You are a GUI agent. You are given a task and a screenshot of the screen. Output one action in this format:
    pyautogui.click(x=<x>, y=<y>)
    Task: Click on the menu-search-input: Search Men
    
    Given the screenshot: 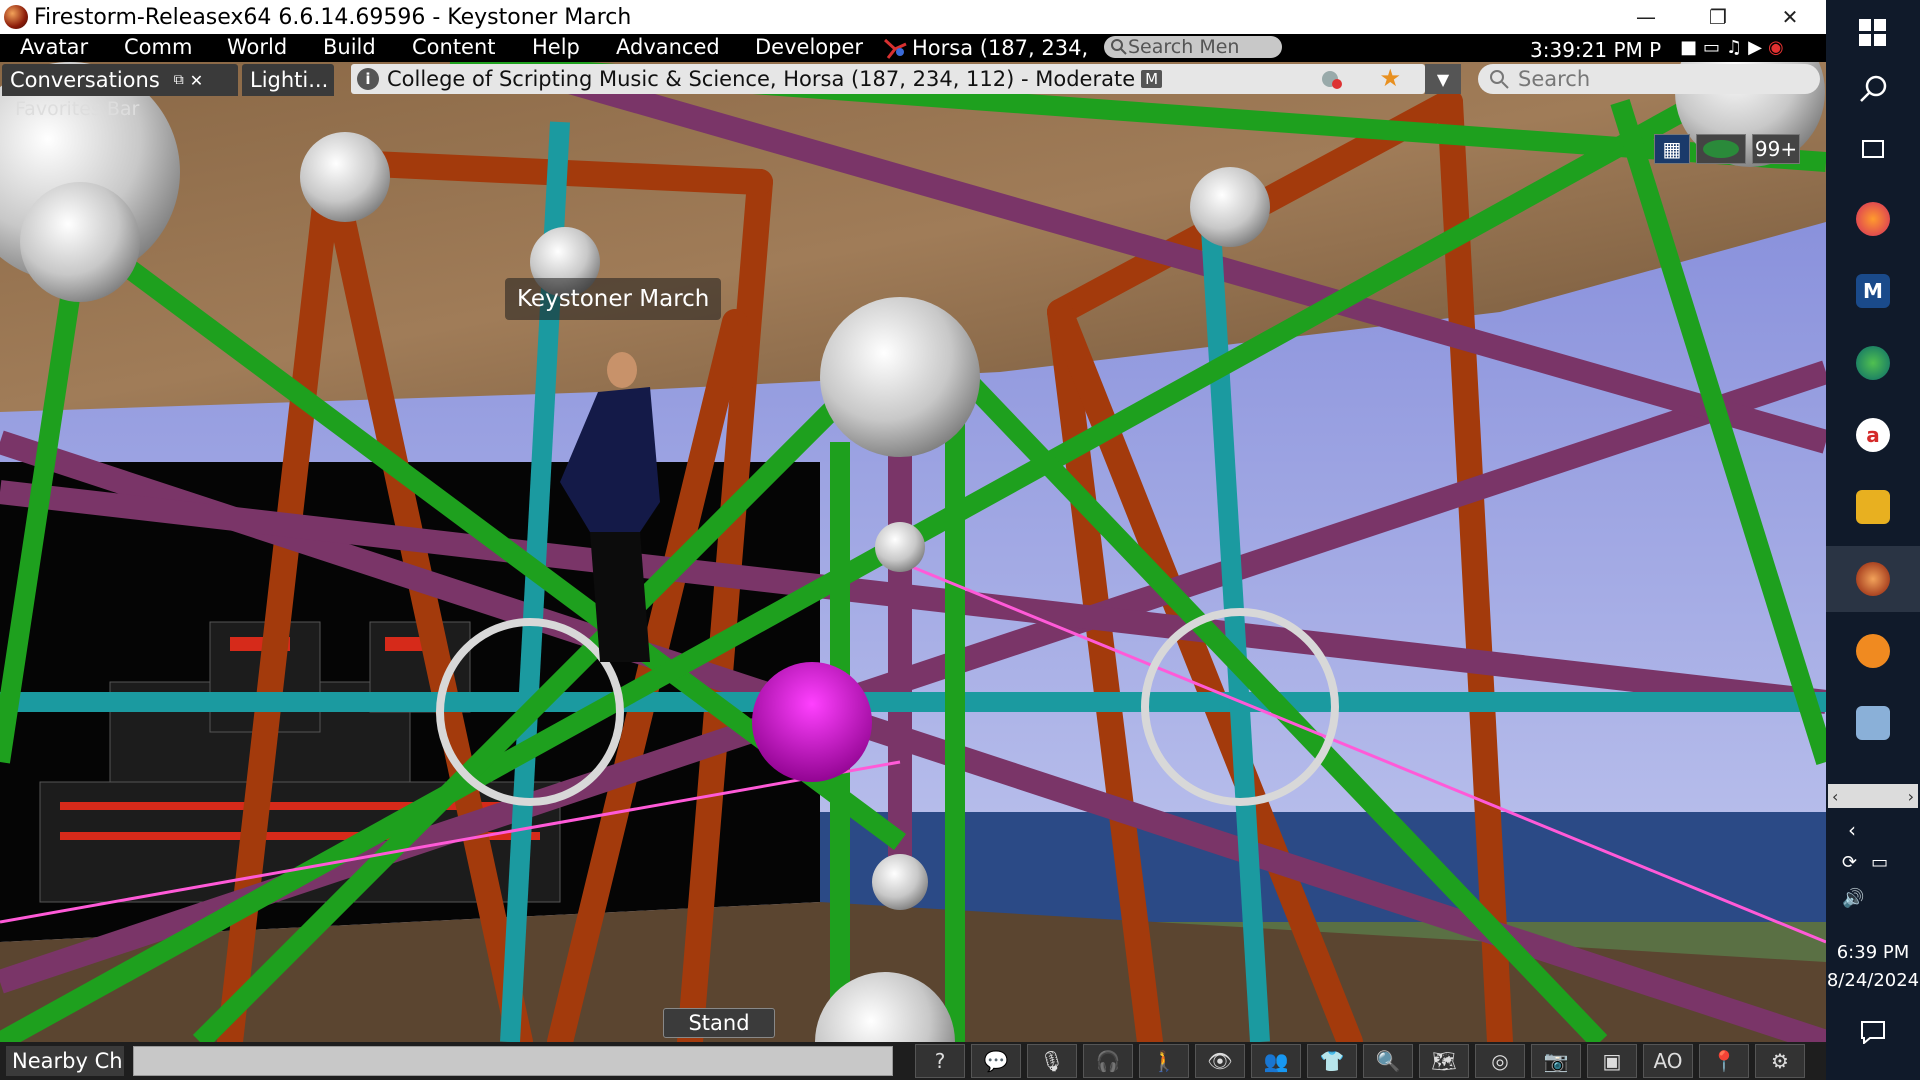 What is the action you would take?
    pyautogui.click(x=1193, y=47)
    